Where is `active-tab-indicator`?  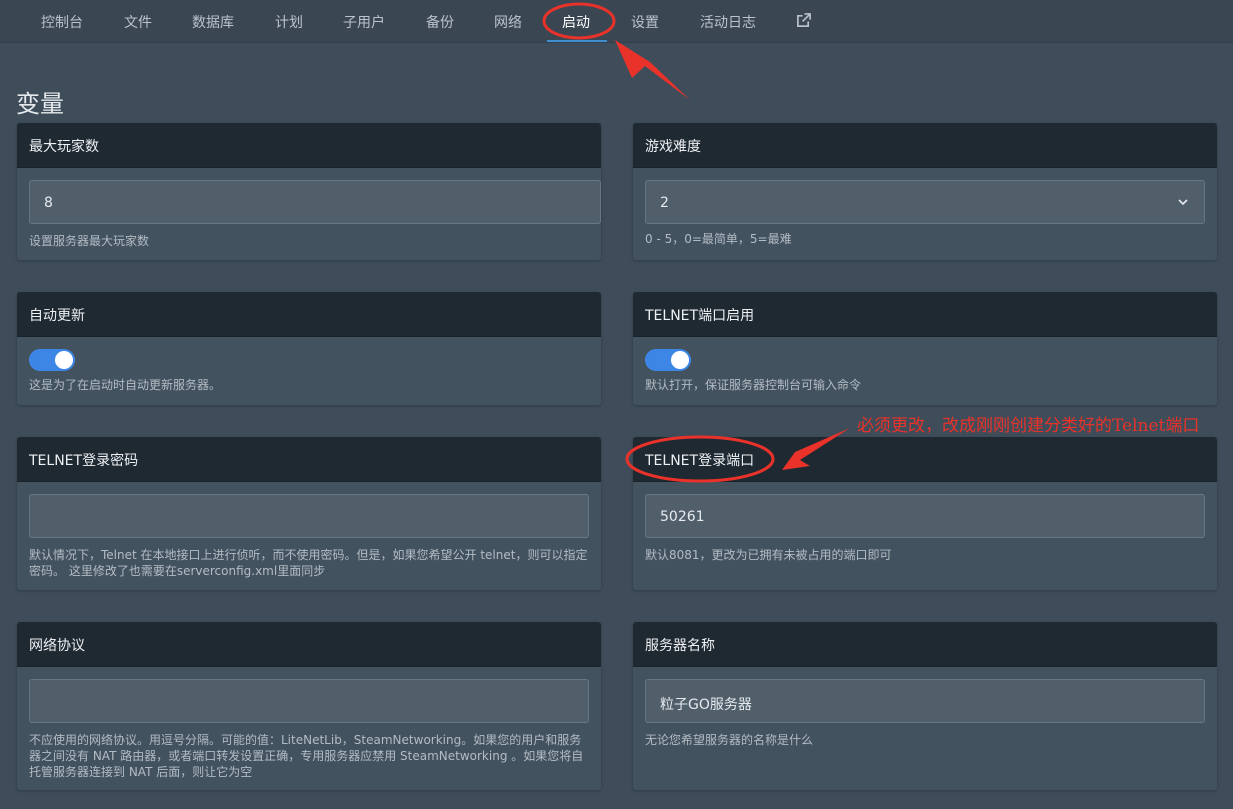 active-tab-indicator is located at coordinates (577, 41).